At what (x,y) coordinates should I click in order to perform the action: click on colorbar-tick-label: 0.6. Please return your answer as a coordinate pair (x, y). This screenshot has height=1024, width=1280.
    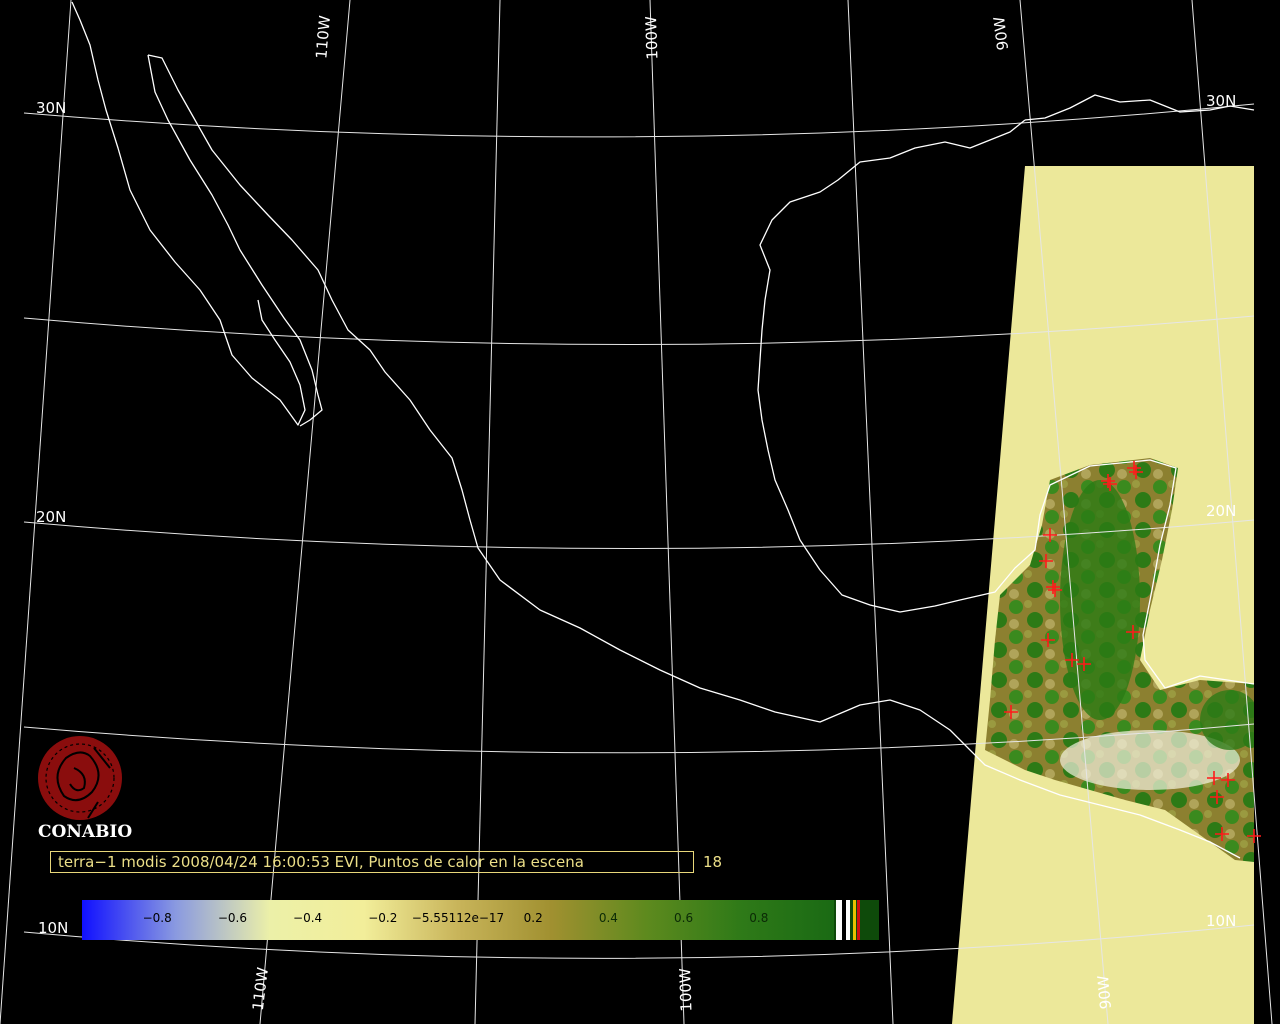
    Looking at the image, I should click on (684, 918).